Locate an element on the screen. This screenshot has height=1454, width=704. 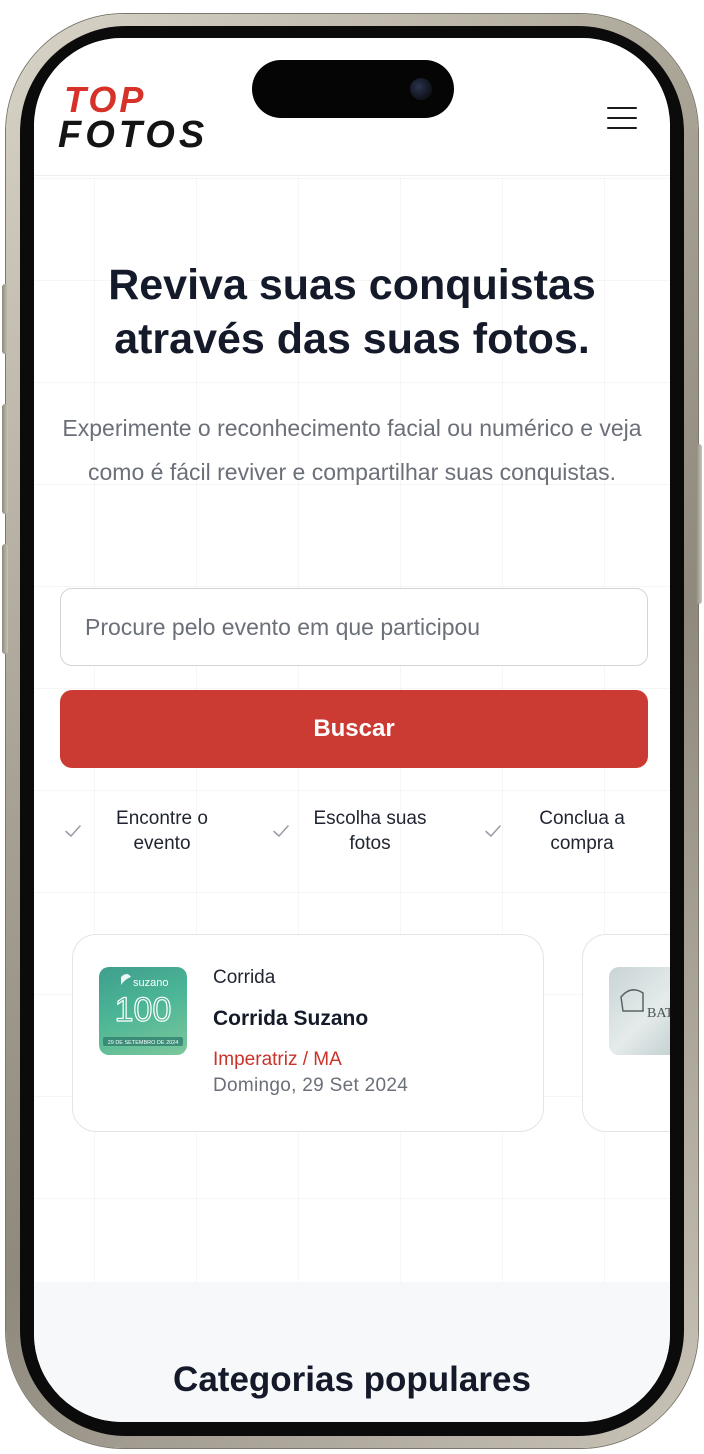
logo-bottom-text: FOTOS is located at coordinates (133, 135).